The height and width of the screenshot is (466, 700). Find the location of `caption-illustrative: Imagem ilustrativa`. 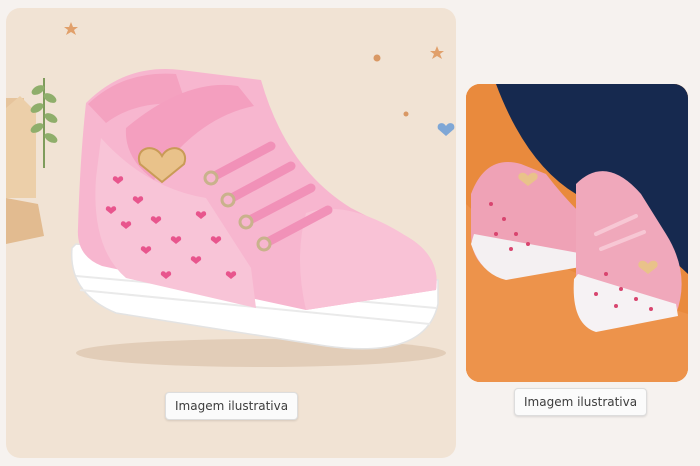

caption-illustrative: Imagem ilustrativa is located at coordinates (232, 406).